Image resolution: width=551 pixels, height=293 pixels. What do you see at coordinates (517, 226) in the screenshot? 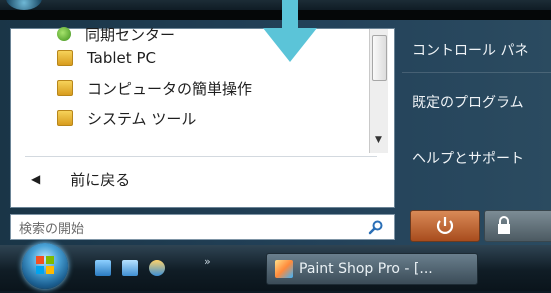
I see `lock-button` at bounding box center [517, 226].